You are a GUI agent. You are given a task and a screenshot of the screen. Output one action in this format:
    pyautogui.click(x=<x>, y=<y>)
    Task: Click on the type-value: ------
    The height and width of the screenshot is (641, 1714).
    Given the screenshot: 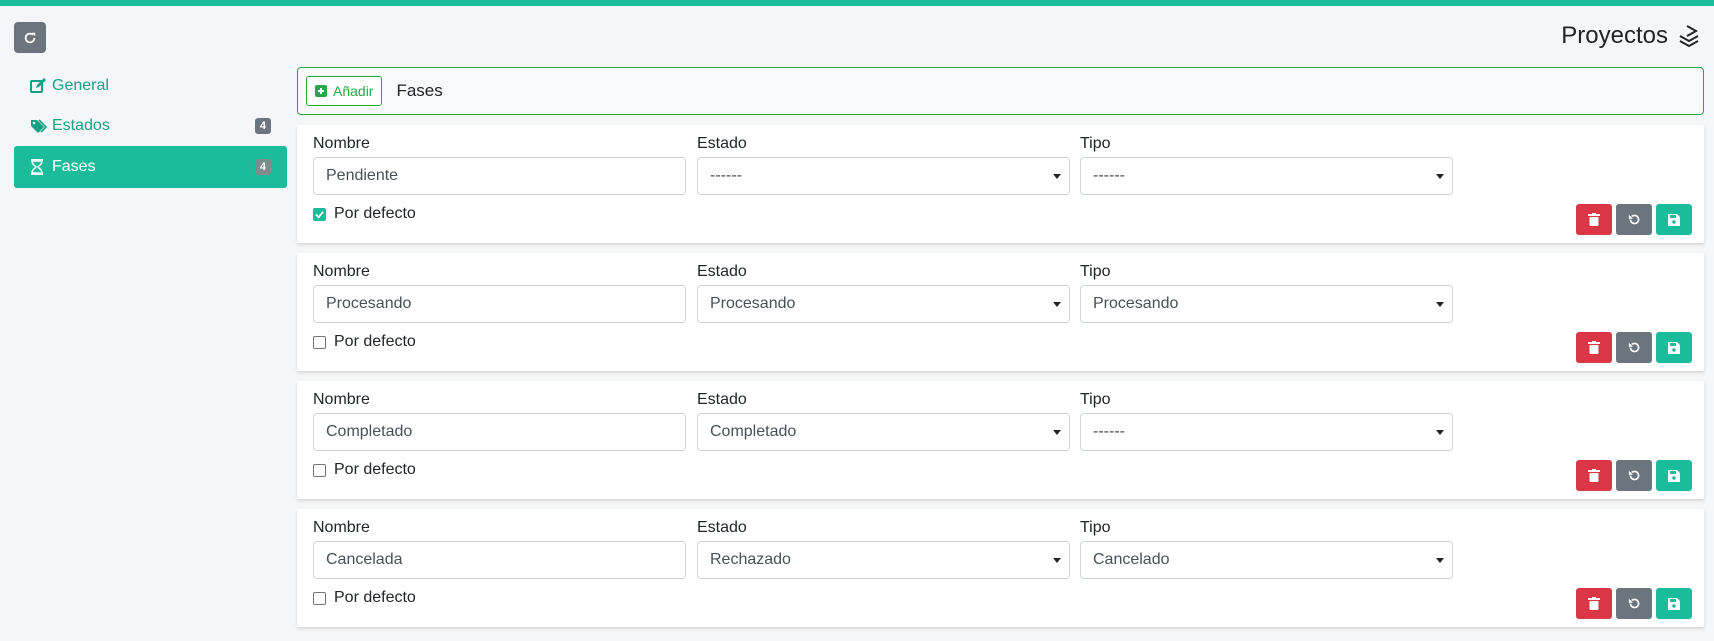 What is the action you would take?
    pyautogui.click(x=1109, y=175)
    